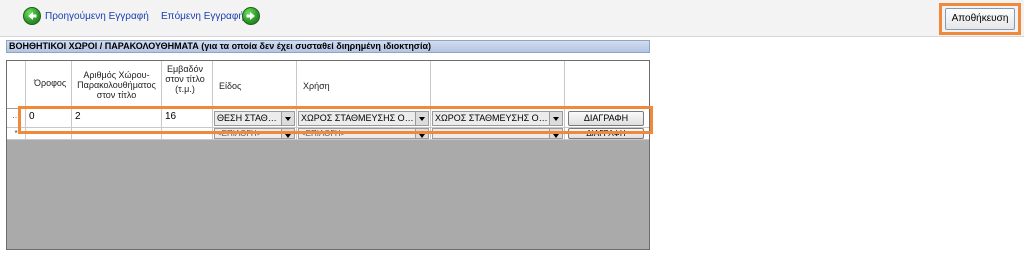  I want to click on save-button: Αποθήκευση, so click(980, 19).